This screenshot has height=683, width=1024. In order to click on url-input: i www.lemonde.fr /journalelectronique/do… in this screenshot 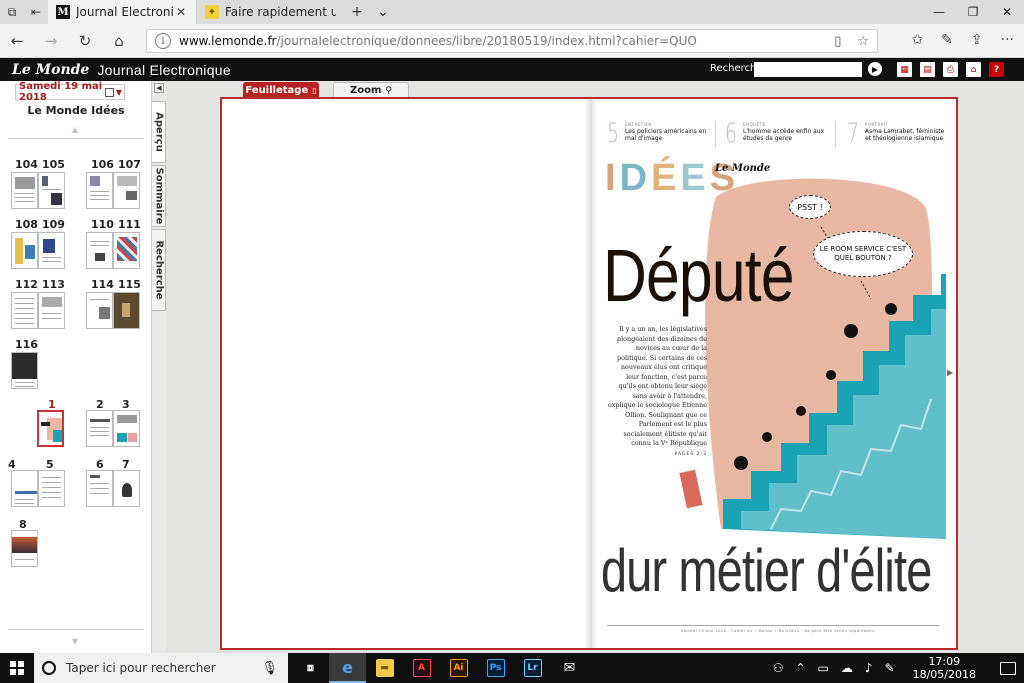, I will do `click(512, 41)`.